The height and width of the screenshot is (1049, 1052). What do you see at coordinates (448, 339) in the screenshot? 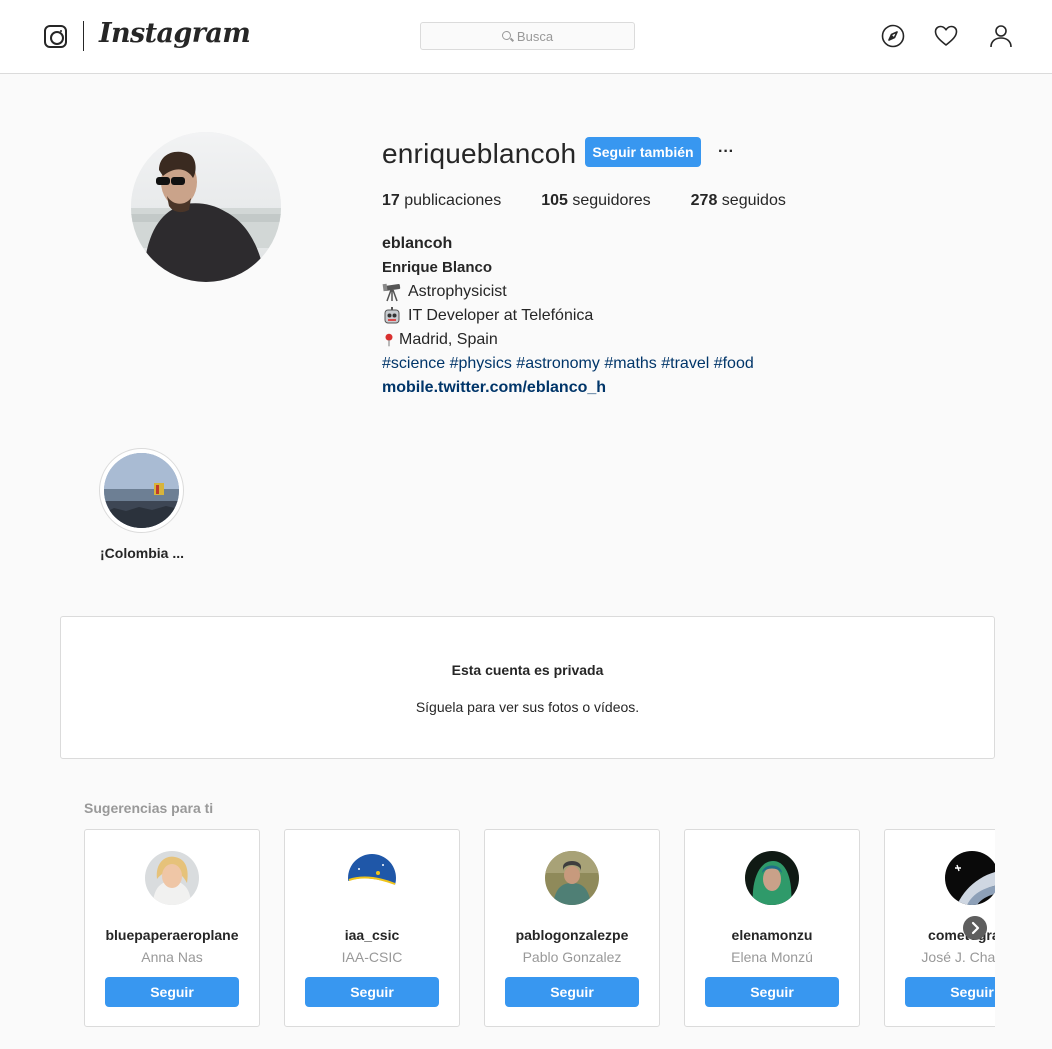
I see `bio-line-text: Madrid, Spain` at bounding box center [448, 339].